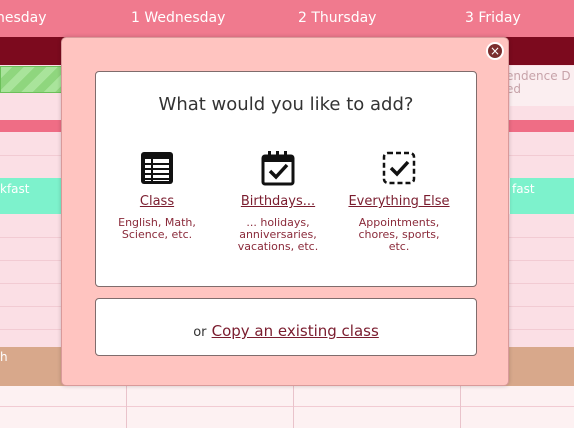  I want to click on event-right-line2: ed, so click(513, 89).